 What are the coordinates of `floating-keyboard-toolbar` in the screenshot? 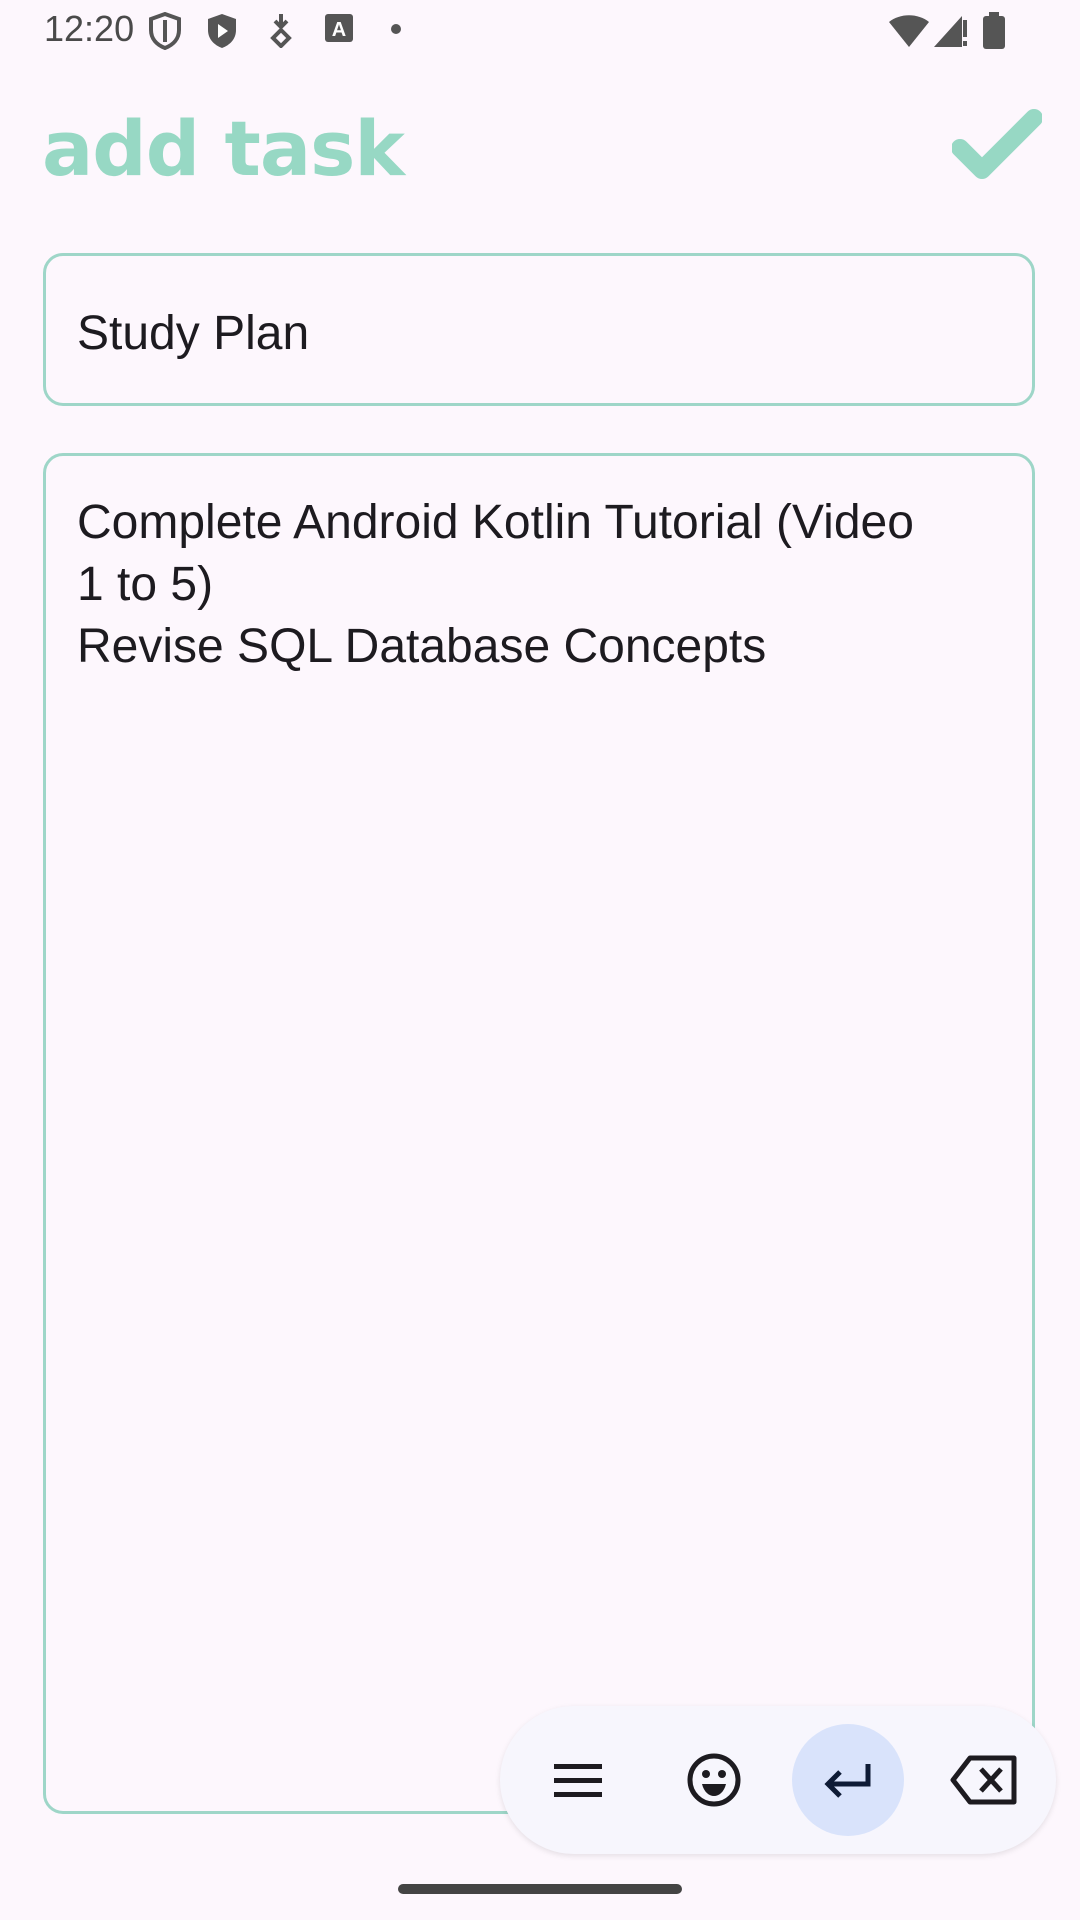 It's located at (778, 1780).